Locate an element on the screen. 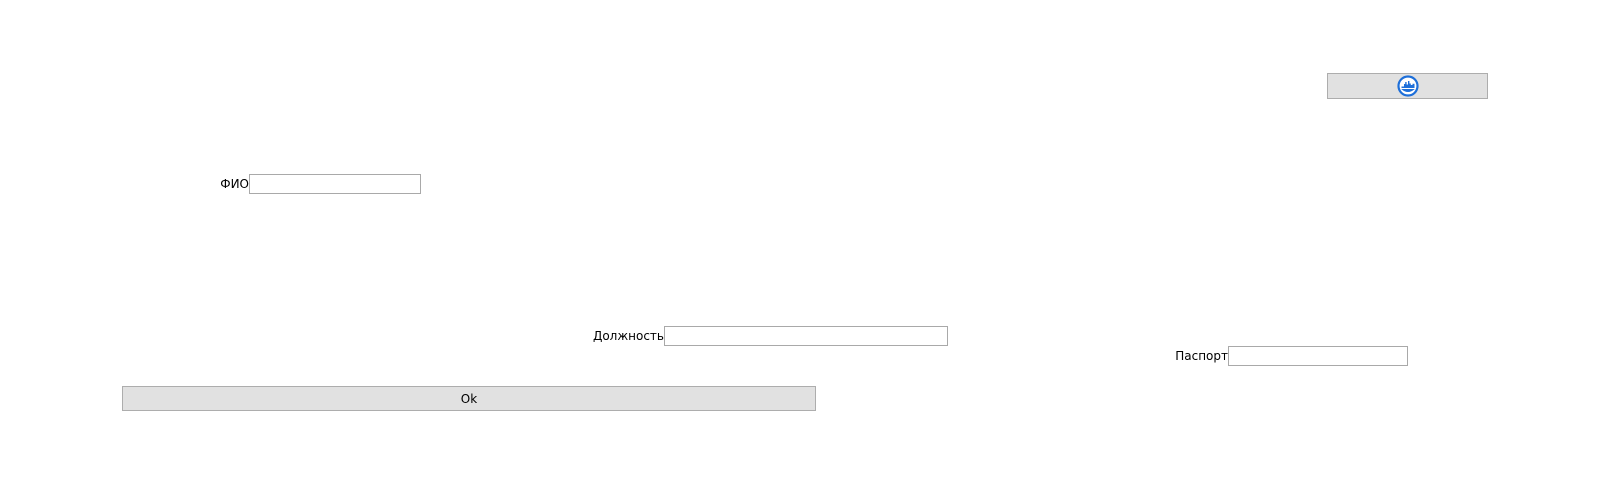  fio-label: ФИО is located at coordinates (234, 184).